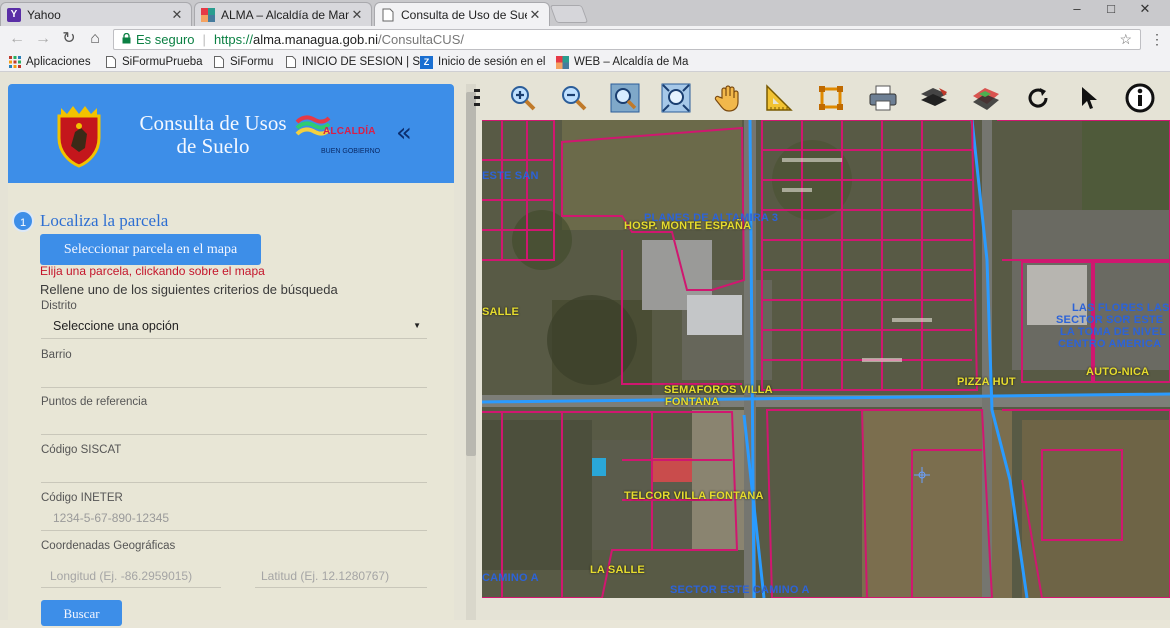  I want to click on menu-icon: ⋮, so click(1157, 39).